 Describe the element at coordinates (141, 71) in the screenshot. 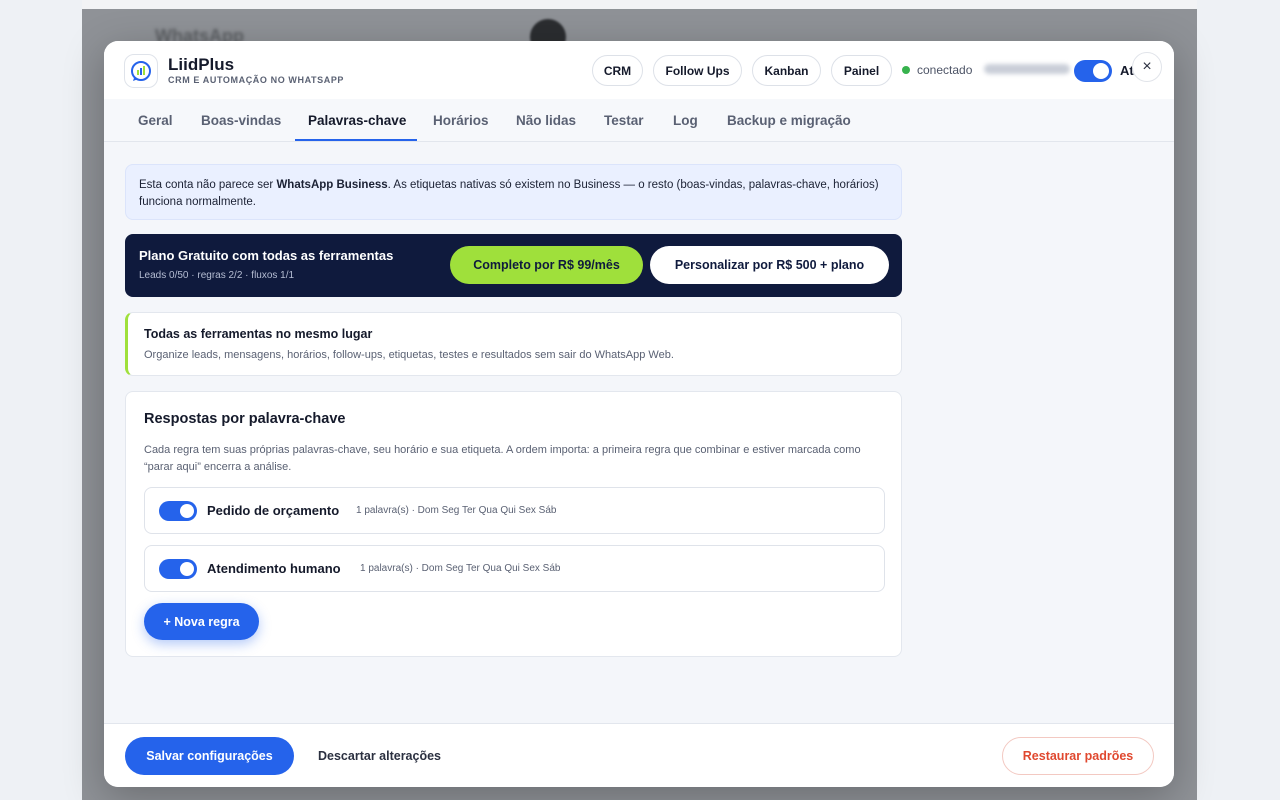

I see `liidplus-logo-icon` at that location.